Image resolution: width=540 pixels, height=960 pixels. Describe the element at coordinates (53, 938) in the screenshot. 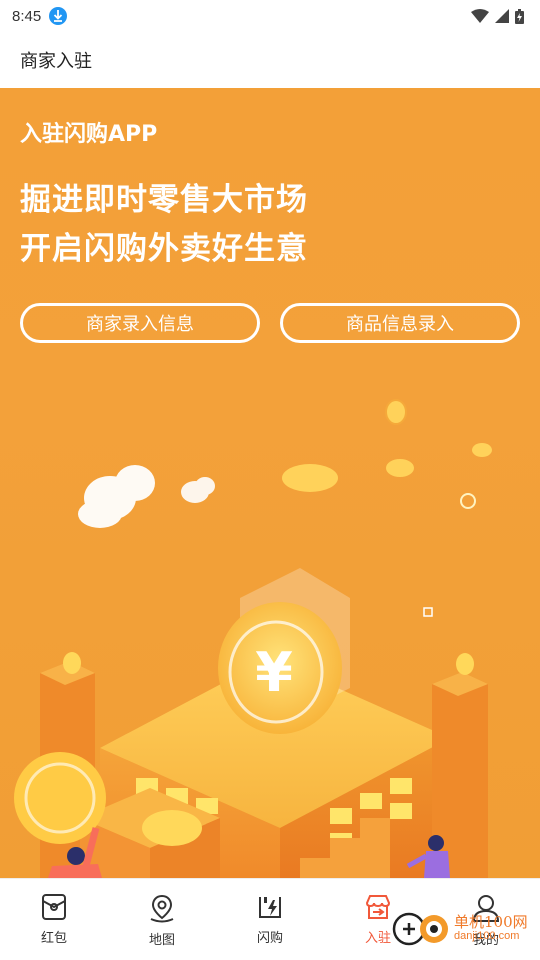

I see `tab-label-red-packet: 红包` at that location.